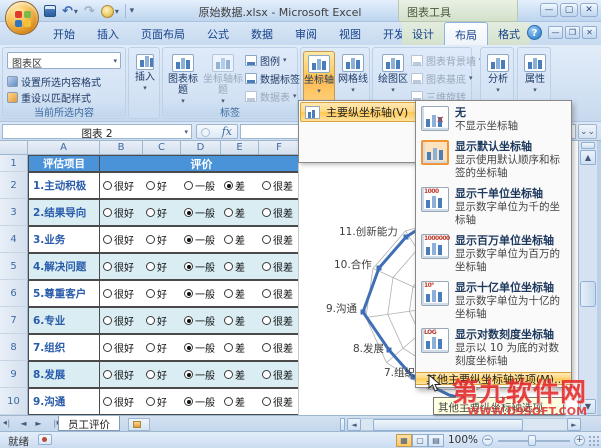 This screenshot has height=448, width=601. What do you see at coordinates (64, 374) in the screenshot?
I see `item-label-cell: 8.发展` at bounding box center [64, 374].